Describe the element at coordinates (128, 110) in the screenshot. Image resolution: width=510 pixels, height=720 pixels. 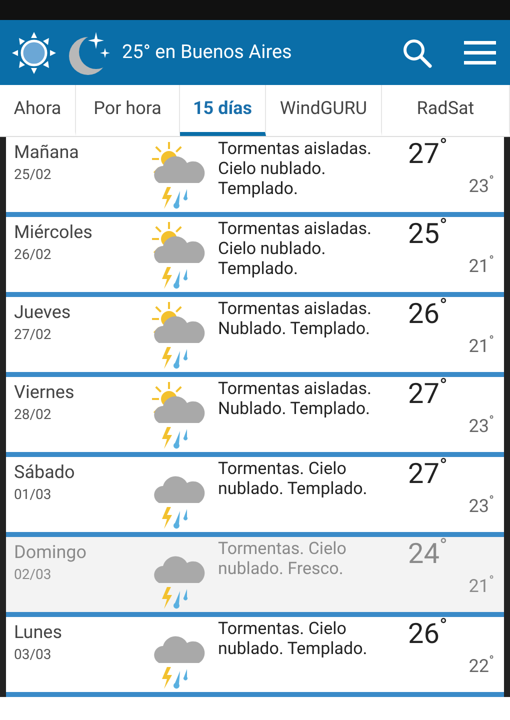
I see `tab: Por hora` at that location.